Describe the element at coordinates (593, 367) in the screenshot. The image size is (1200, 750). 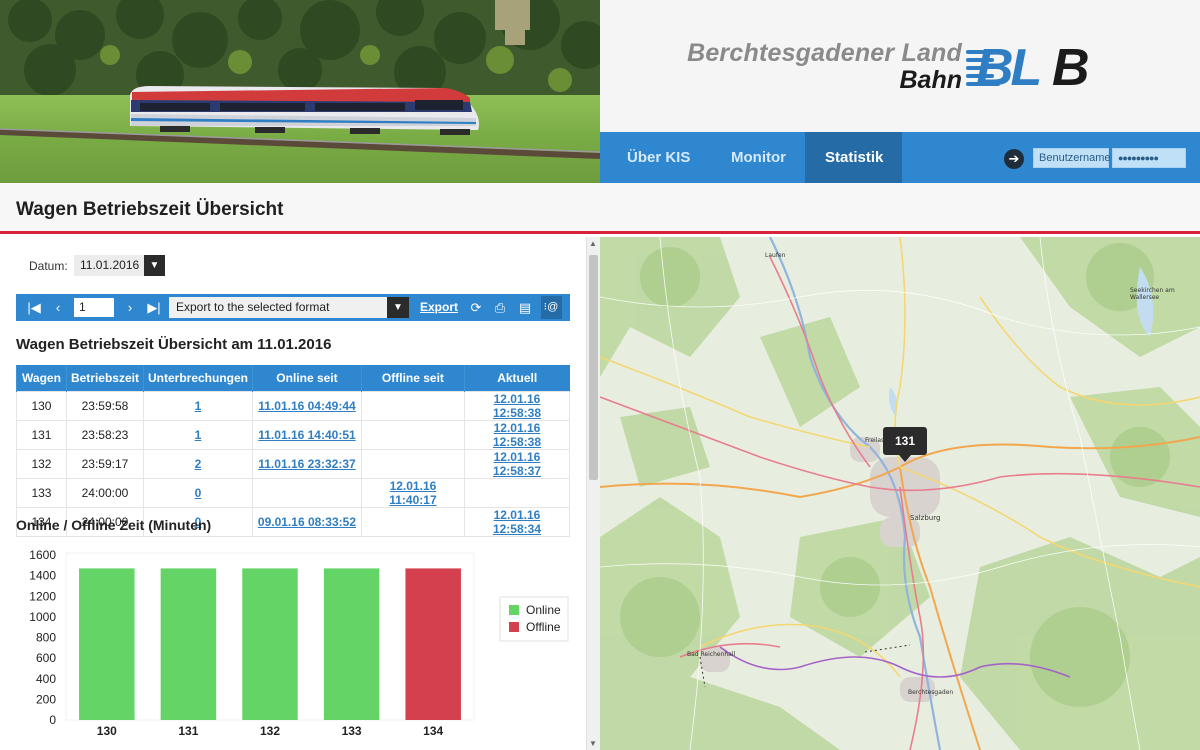
I see `scrollbar-thumb` at that location.